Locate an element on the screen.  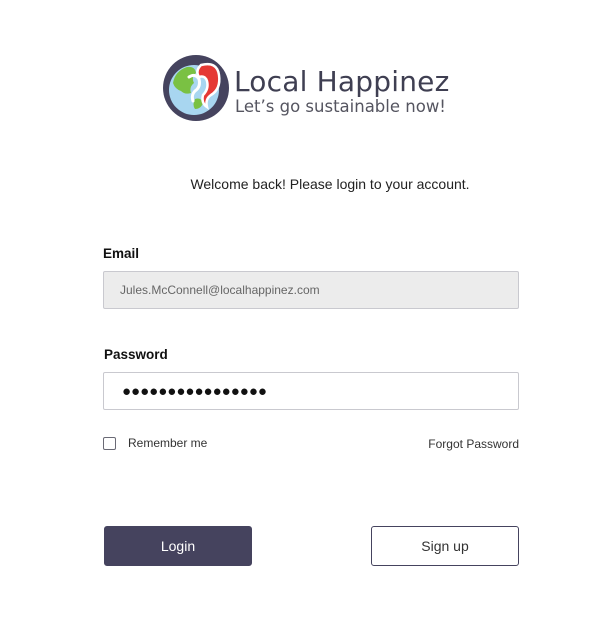
password-label: Password is located at coordinates (136, 354).